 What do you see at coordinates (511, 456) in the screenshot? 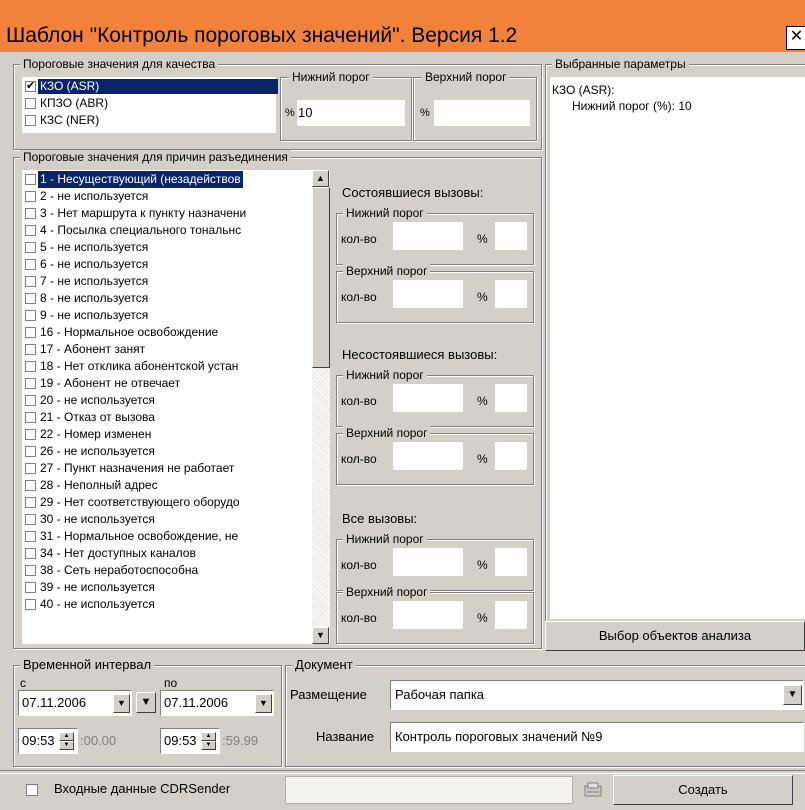
I see `failed-upper-percent-input` at bounding box center [511, 456].